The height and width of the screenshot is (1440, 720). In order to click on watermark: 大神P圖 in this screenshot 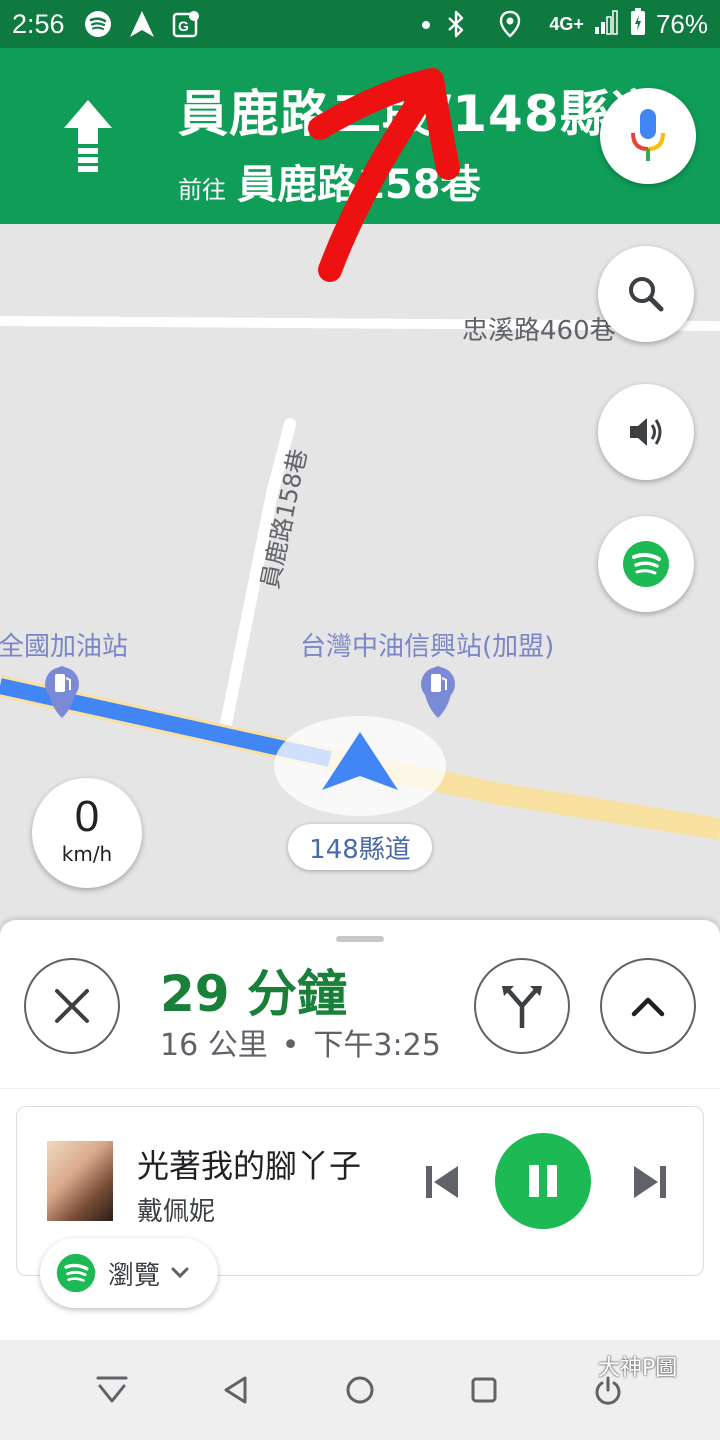, I will do `click(638, 1368)`.